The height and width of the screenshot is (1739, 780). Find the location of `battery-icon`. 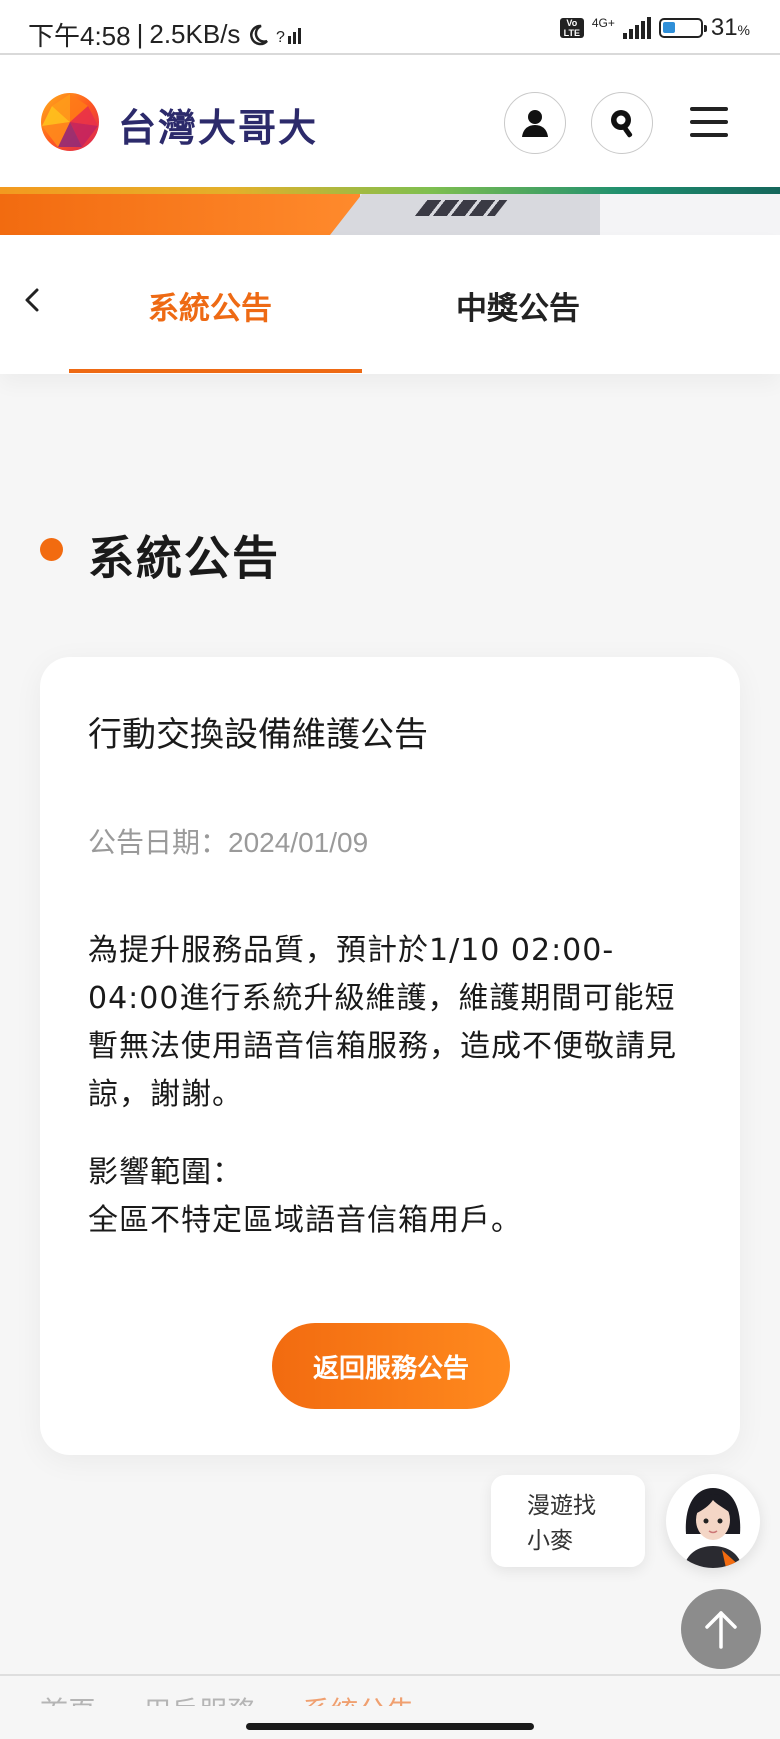

battery-icon is located at coordinates (682, 28).